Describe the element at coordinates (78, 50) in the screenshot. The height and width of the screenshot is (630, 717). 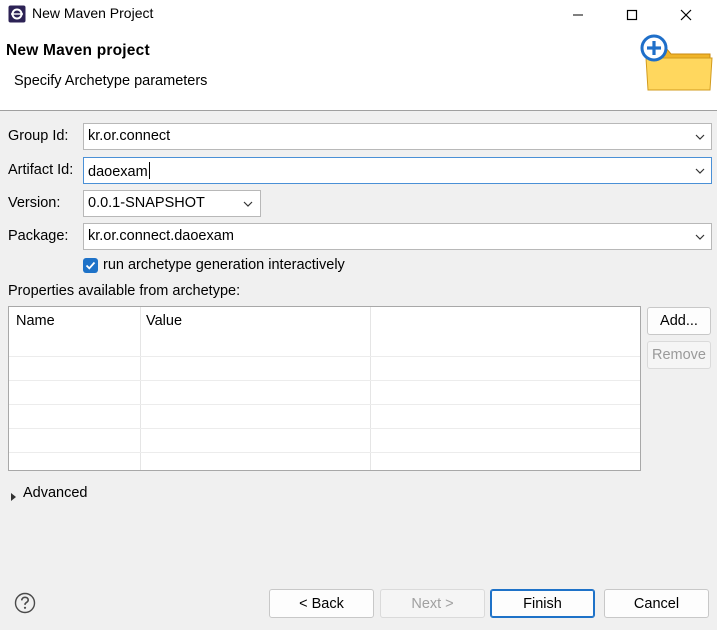
I see `wizard-title: New Maven project` at that location.